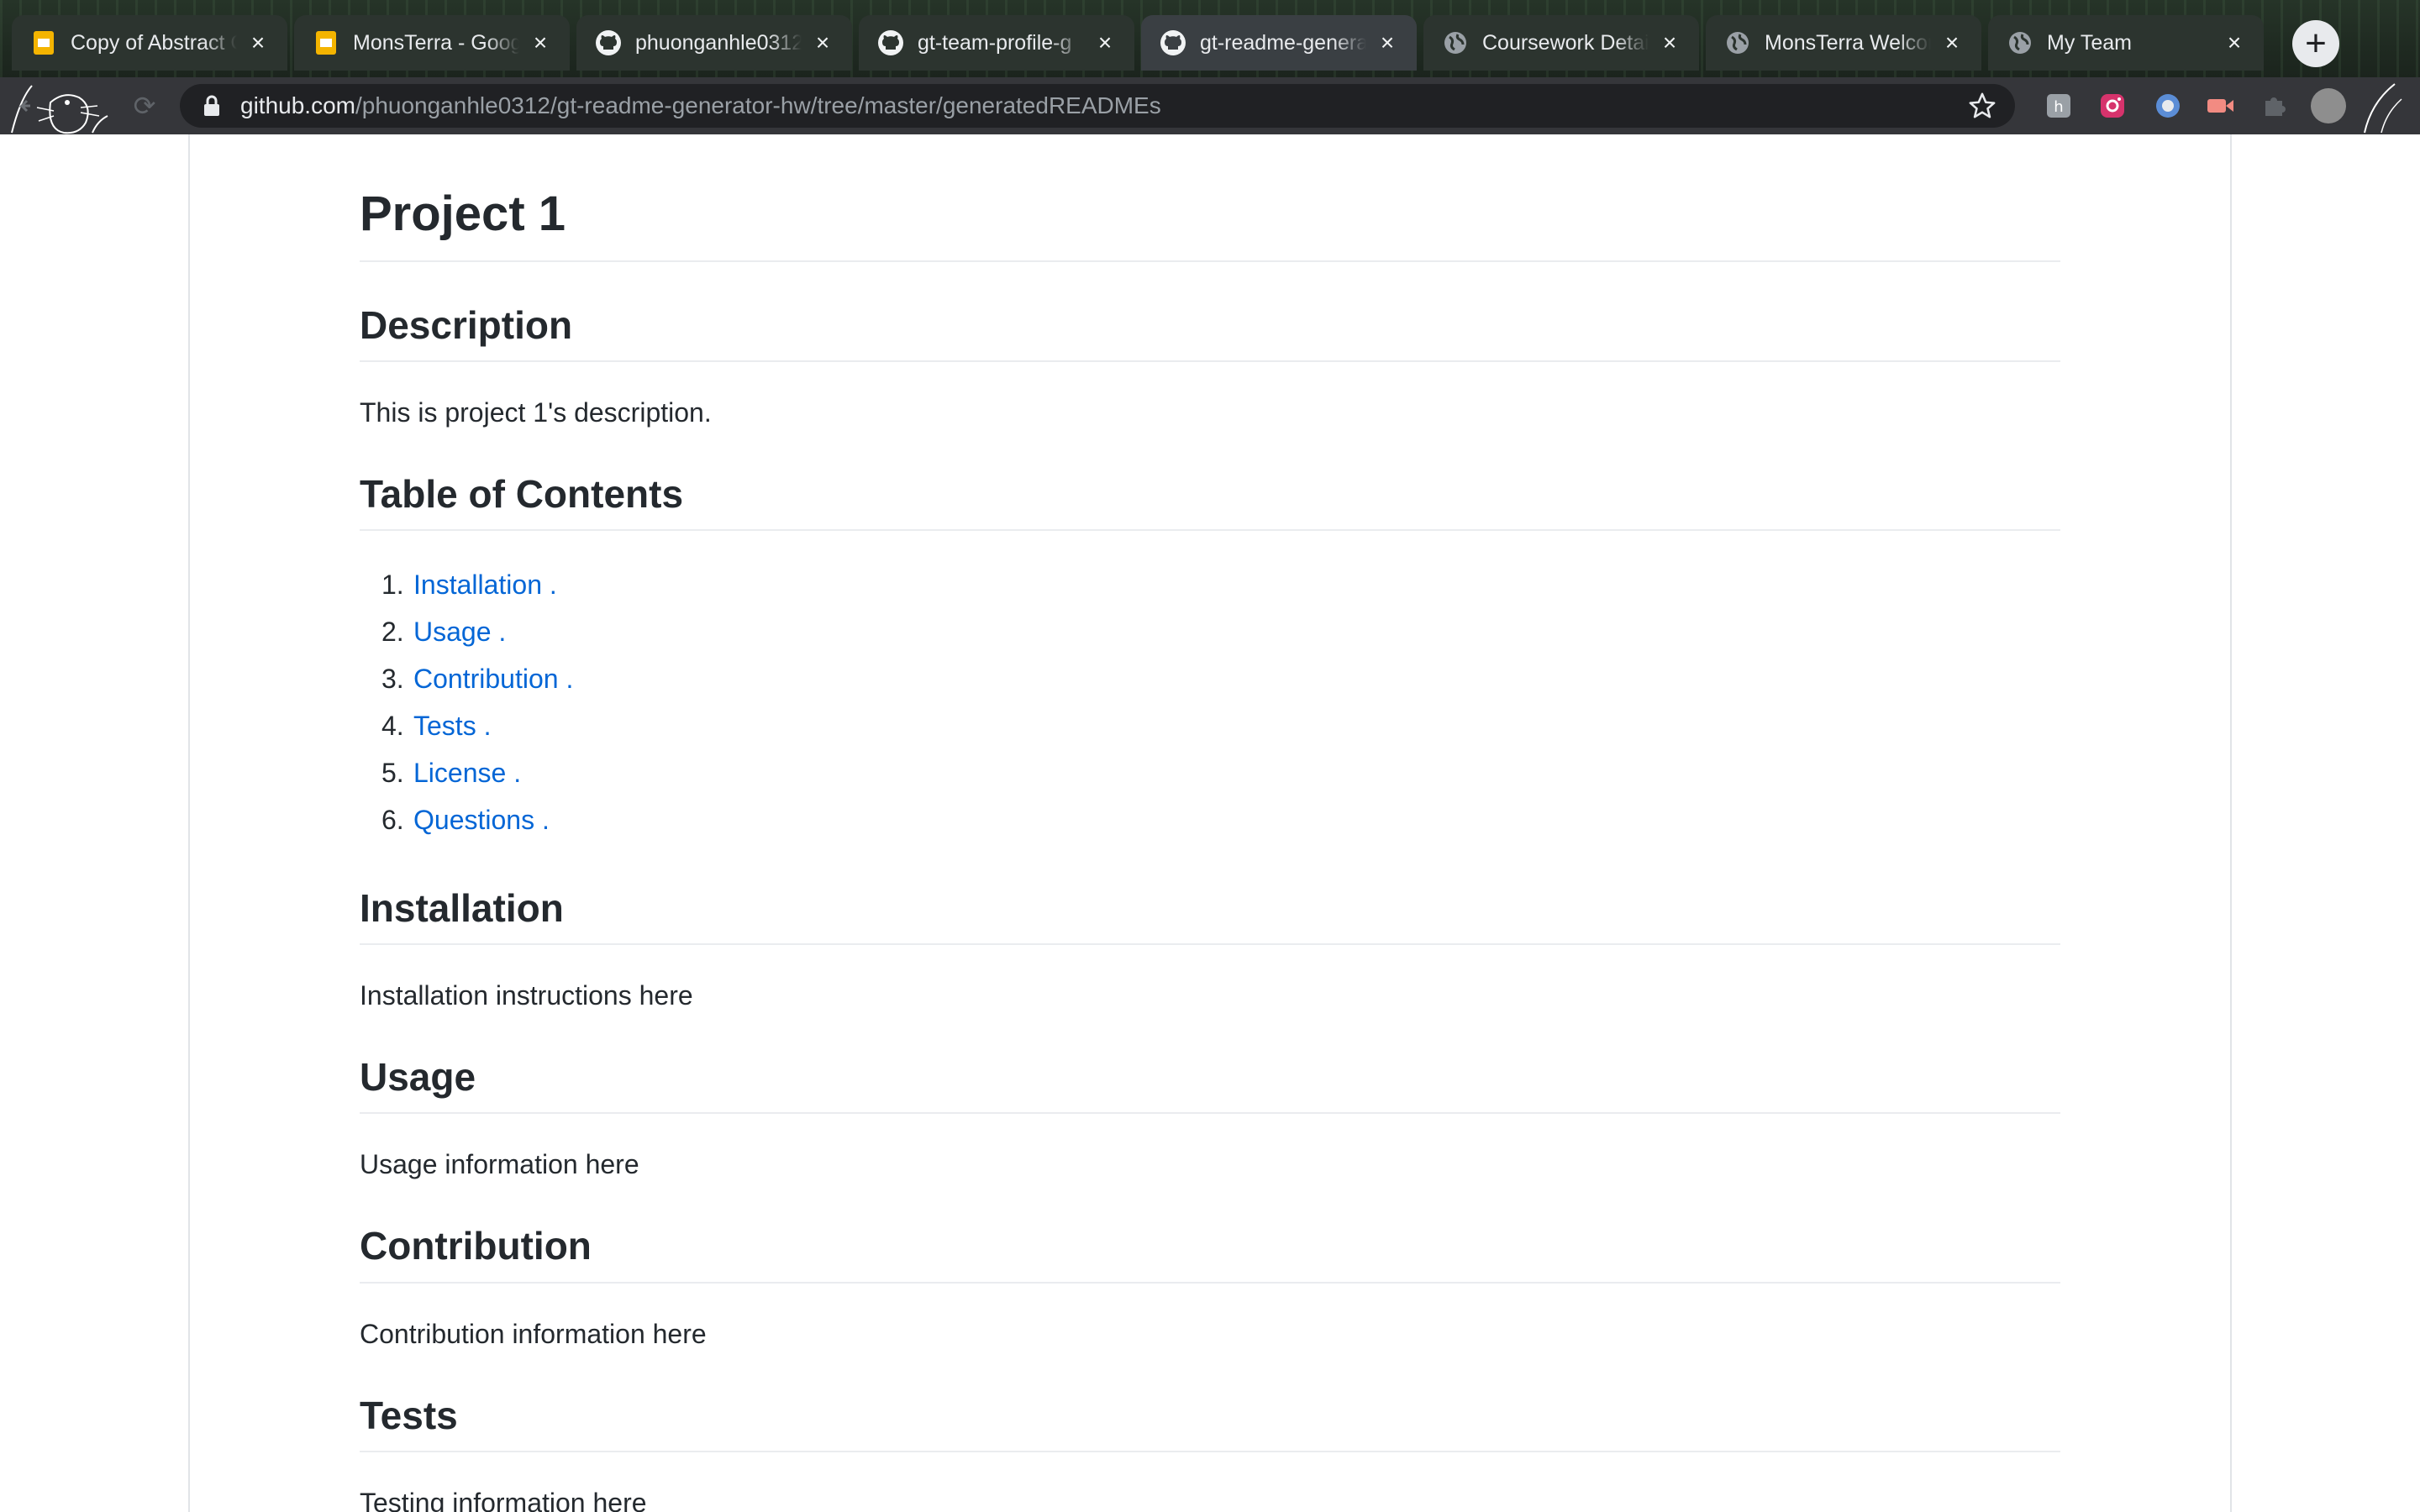 Image resolution: width=2420 pixels, height=1512 pixels. Describe the element at coordinates (298, 105) in the screenshot. I see `url-domain: github.com` at that location.